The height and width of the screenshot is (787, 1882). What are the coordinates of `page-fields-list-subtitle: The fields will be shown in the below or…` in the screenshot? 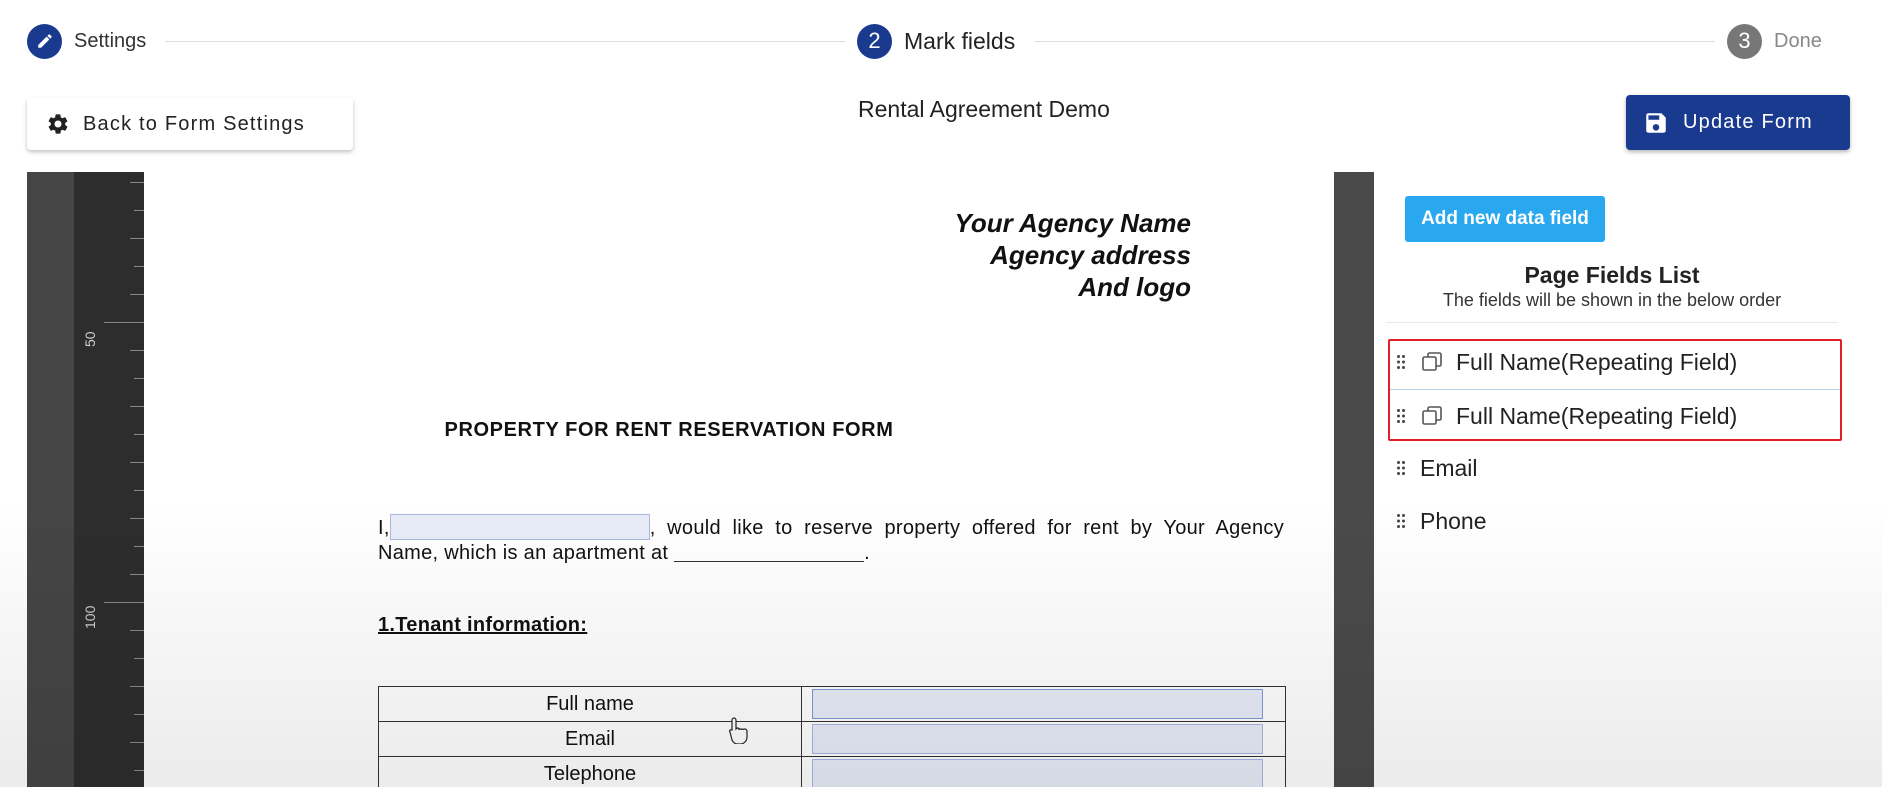 It's located at (1612, 300).